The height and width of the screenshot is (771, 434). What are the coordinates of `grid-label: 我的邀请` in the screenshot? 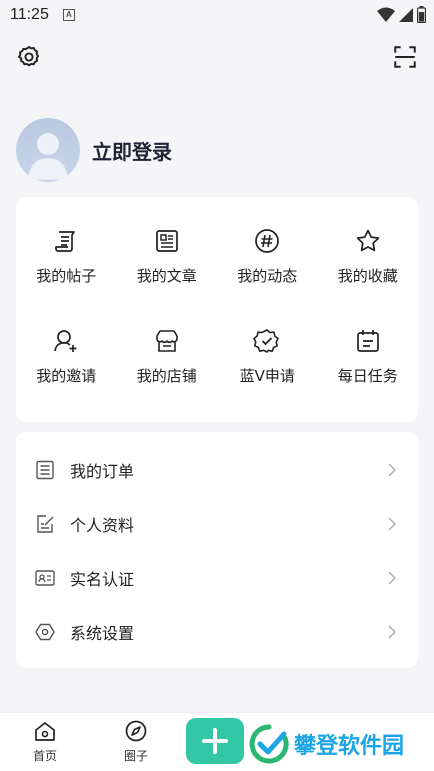 It's located at (66, 376).